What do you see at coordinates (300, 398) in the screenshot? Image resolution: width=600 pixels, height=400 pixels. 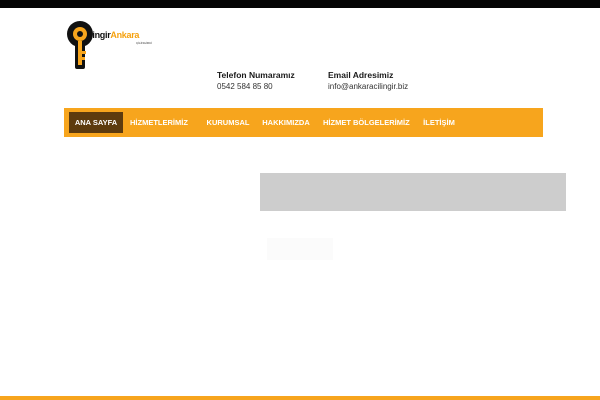 I see `bottom-strip` at bounding box center [300, 398].